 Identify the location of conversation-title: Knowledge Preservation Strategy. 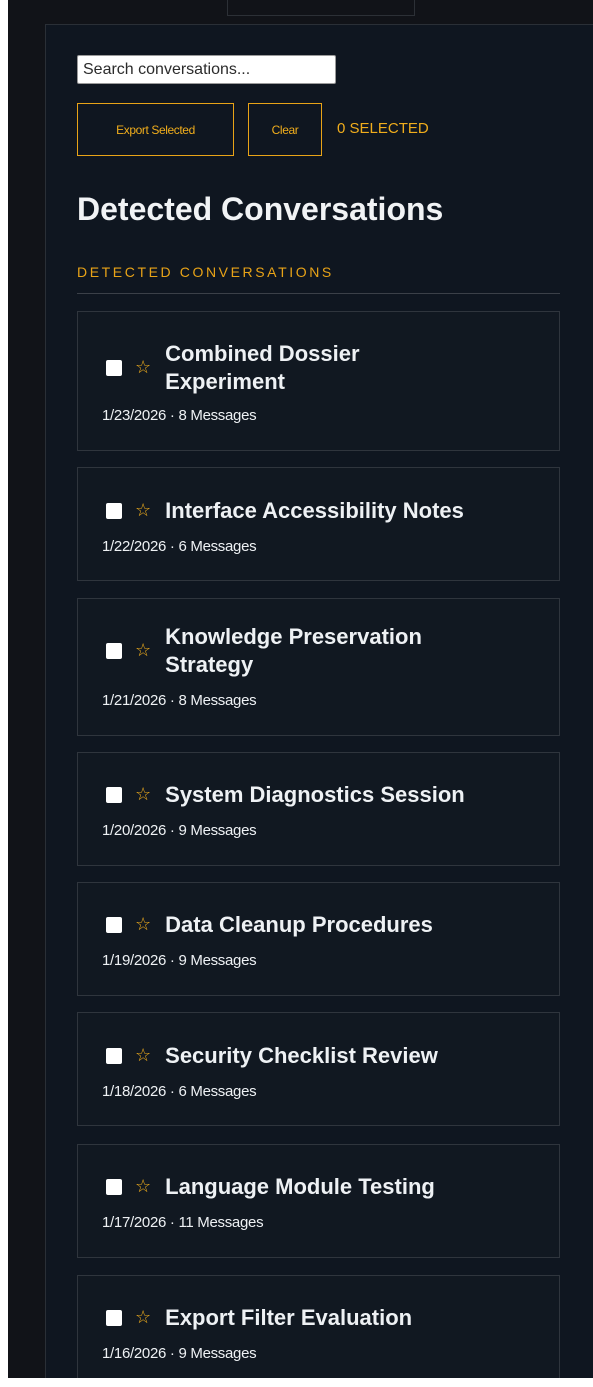
(330, 651).